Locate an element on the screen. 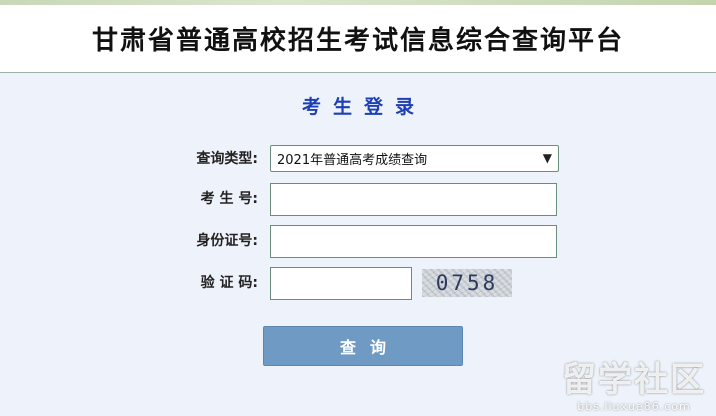  captcha-image: 0758 is located at coordinates (467, 283).